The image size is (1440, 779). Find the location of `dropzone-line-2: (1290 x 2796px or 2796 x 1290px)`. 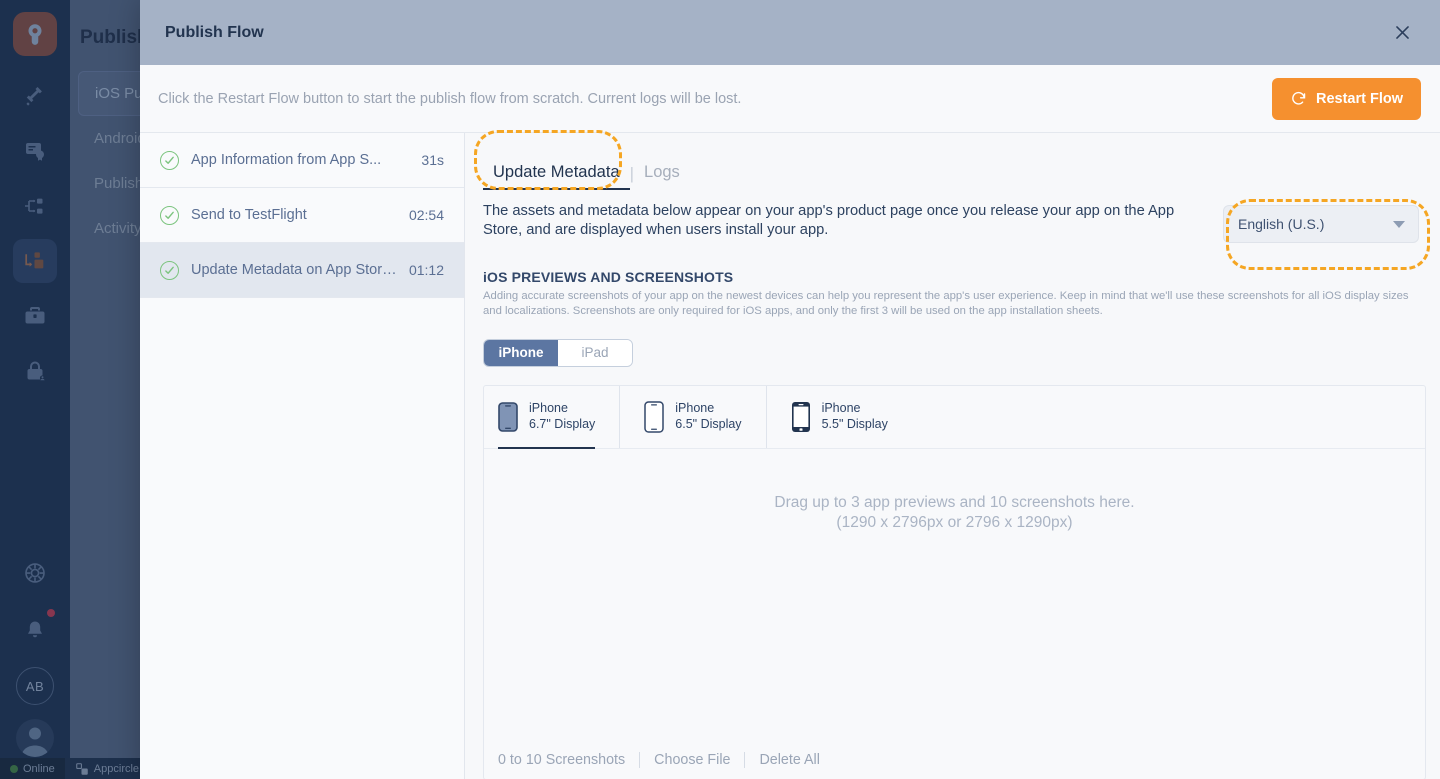

dropzone-line-2: (1290 x 2796px or 2796 x 1290px) is located at coordinates (954, 522).